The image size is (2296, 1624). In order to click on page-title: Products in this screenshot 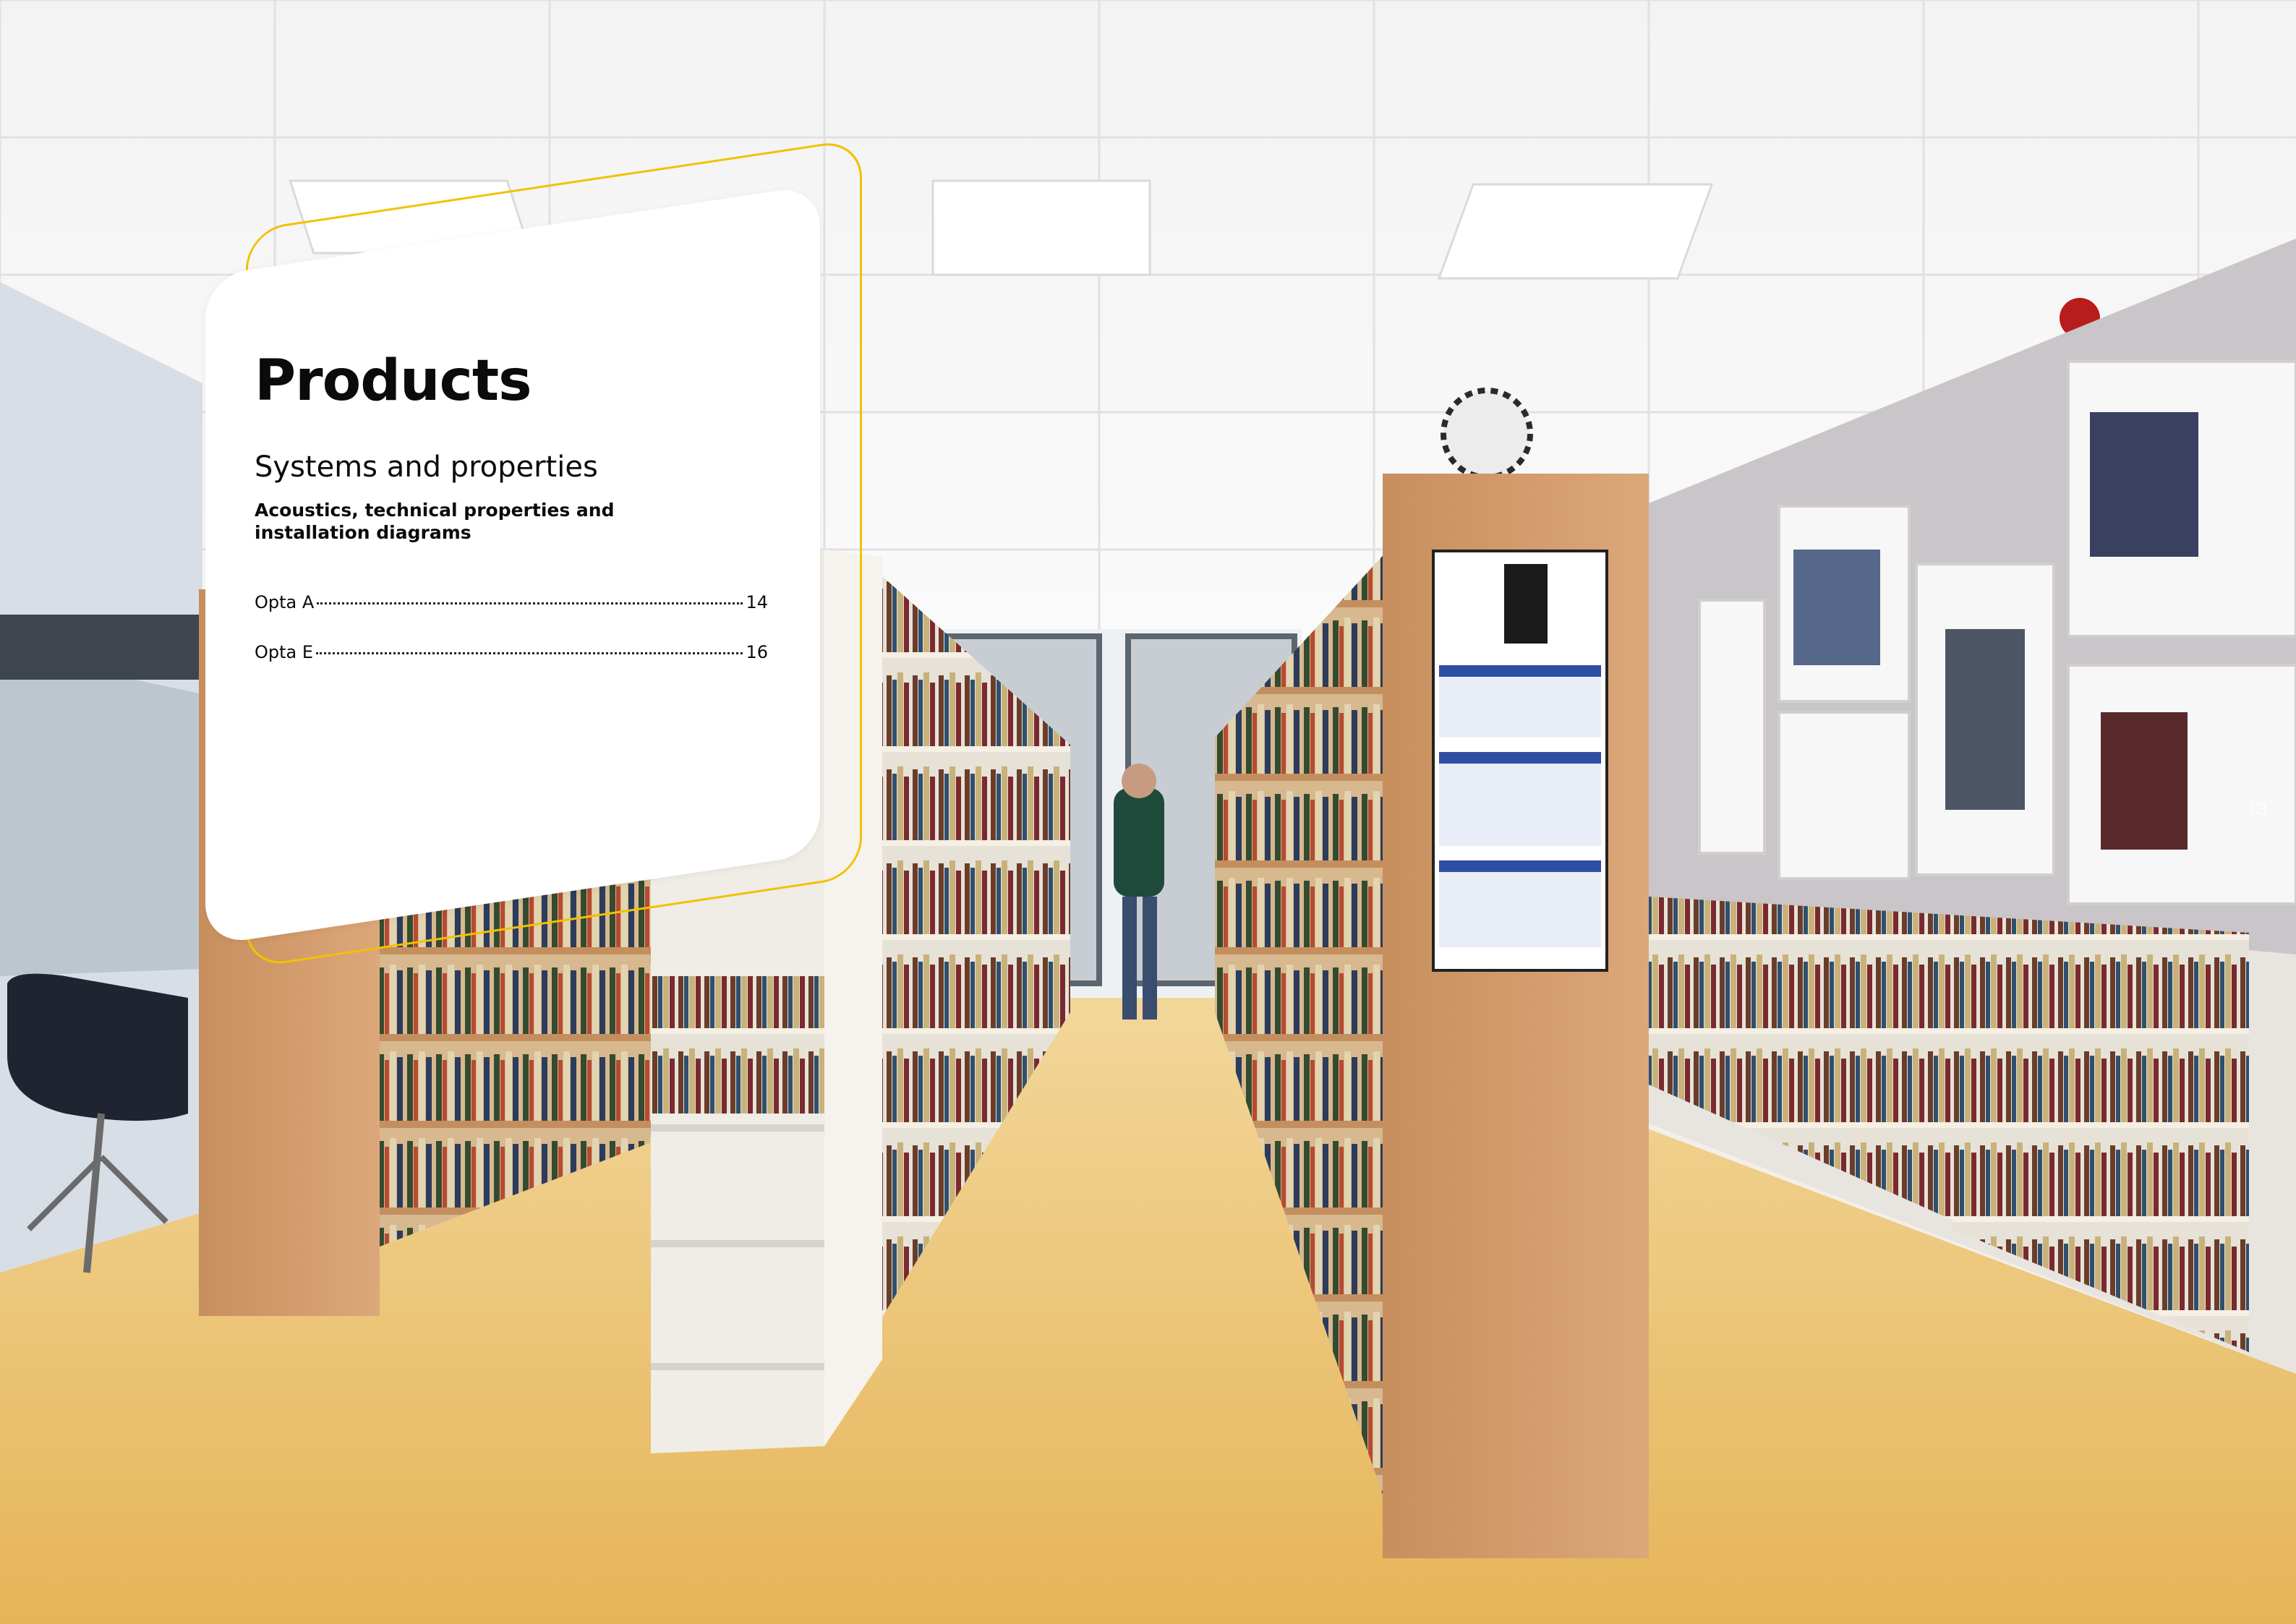, I will do `click(393, 381)`.